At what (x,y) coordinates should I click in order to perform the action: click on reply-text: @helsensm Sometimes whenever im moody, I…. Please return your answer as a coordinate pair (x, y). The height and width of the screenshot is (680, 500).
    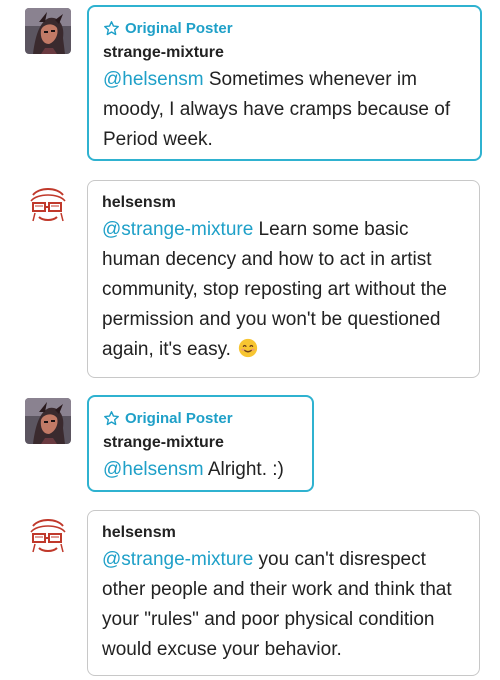
    Looking at the image, I should click on (284, 110).